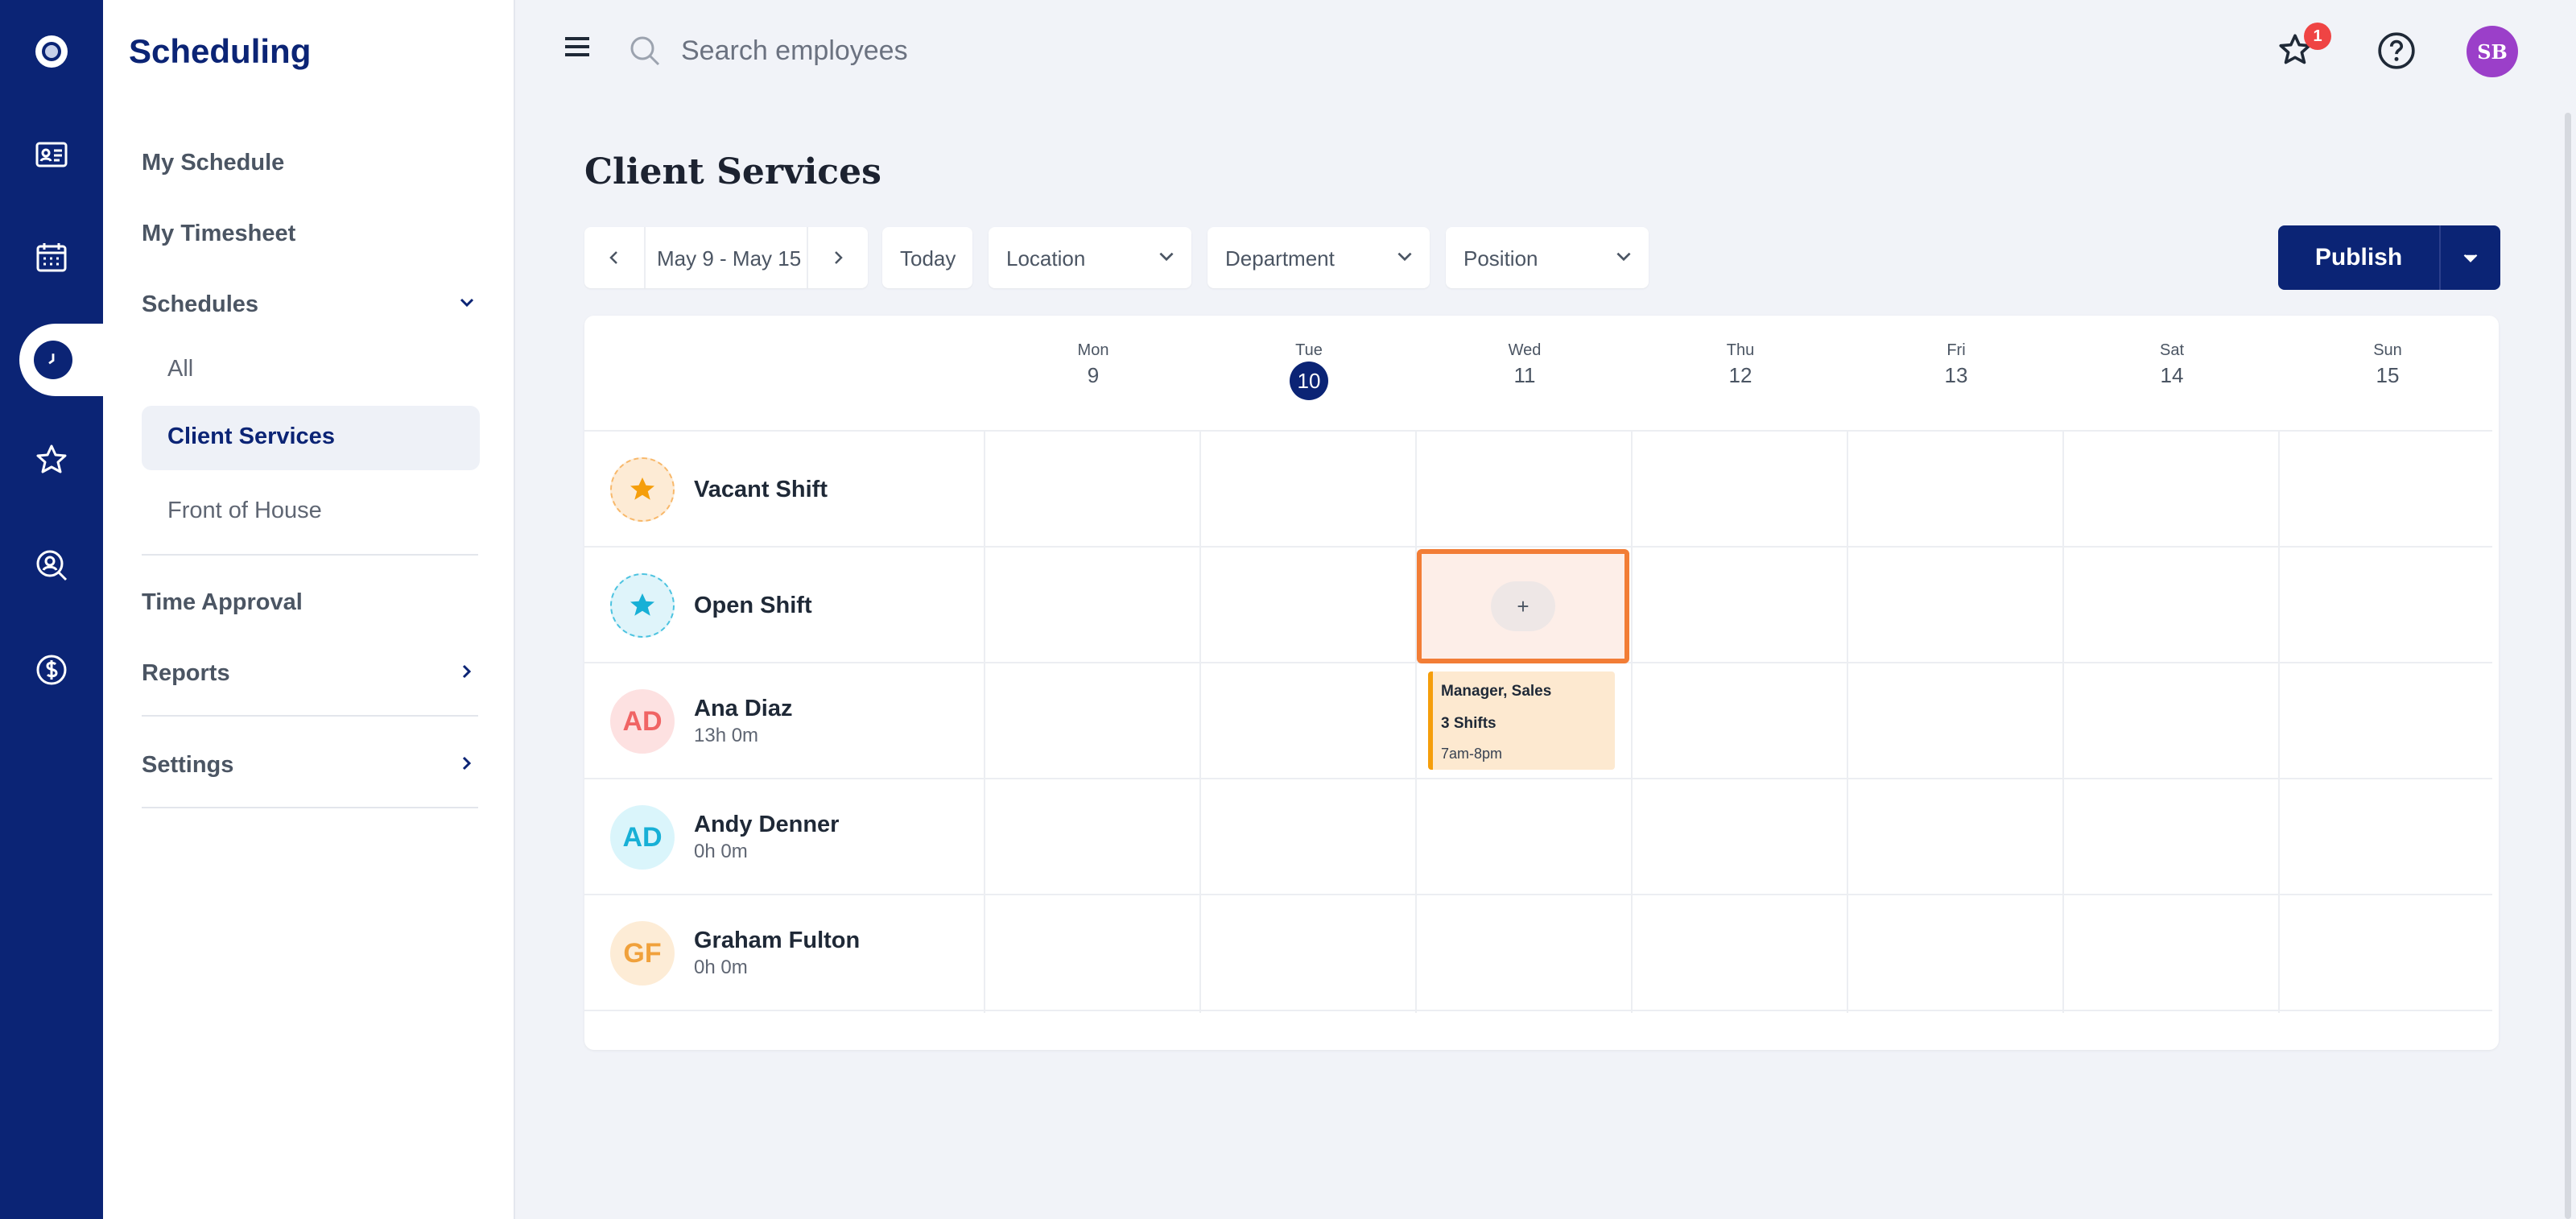 The height and width of the screenshot is (1219, 2576). What do you see at coordinates (2317, 37) in the screenshot?
I see `notification-badge: 1` at bounding box center [2317, 37].